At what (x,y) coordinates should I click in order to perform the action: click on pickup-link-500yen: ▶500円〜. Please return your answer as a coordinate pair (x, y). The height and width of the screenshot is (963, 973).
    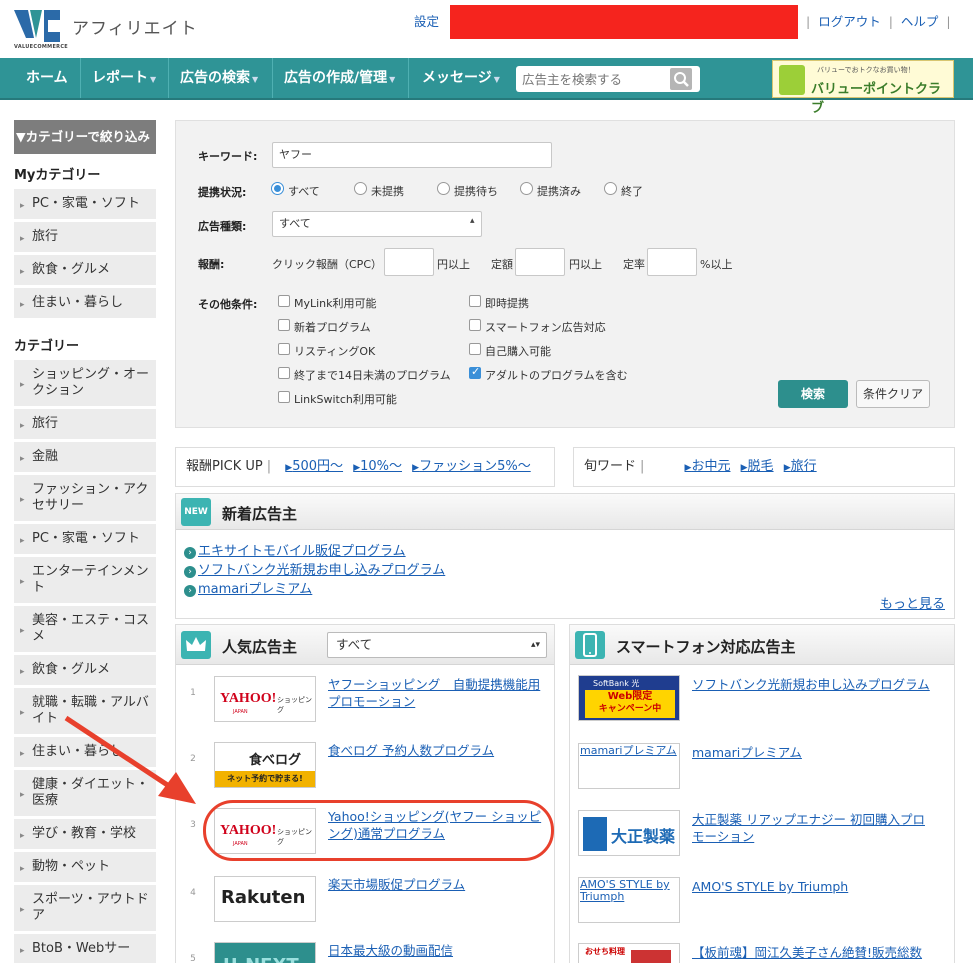
    Looking at the image, I should click on (314, 466).